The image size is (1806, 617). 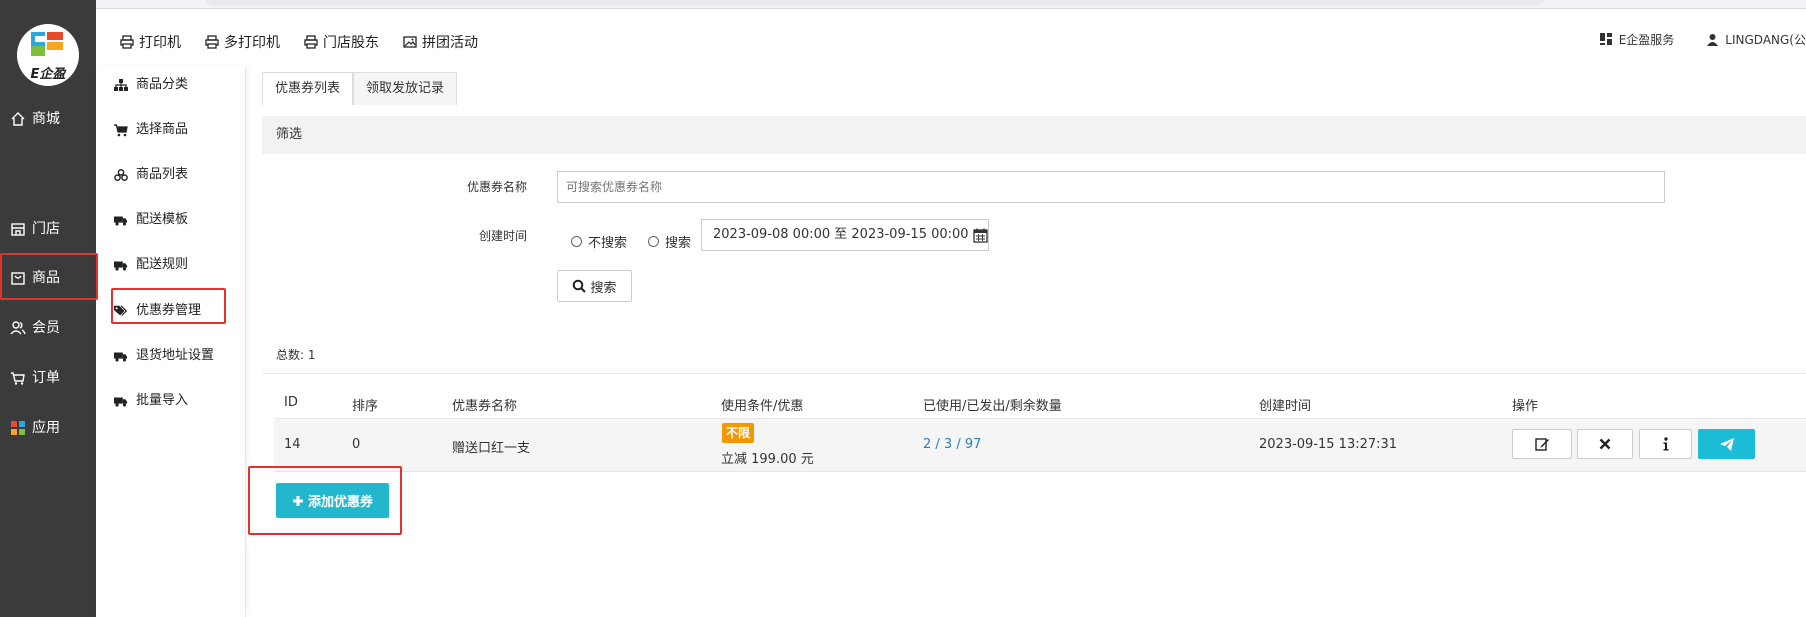 I want to click on cell-condition-text: 立减 199.00 元, so click(x=767, y=459).